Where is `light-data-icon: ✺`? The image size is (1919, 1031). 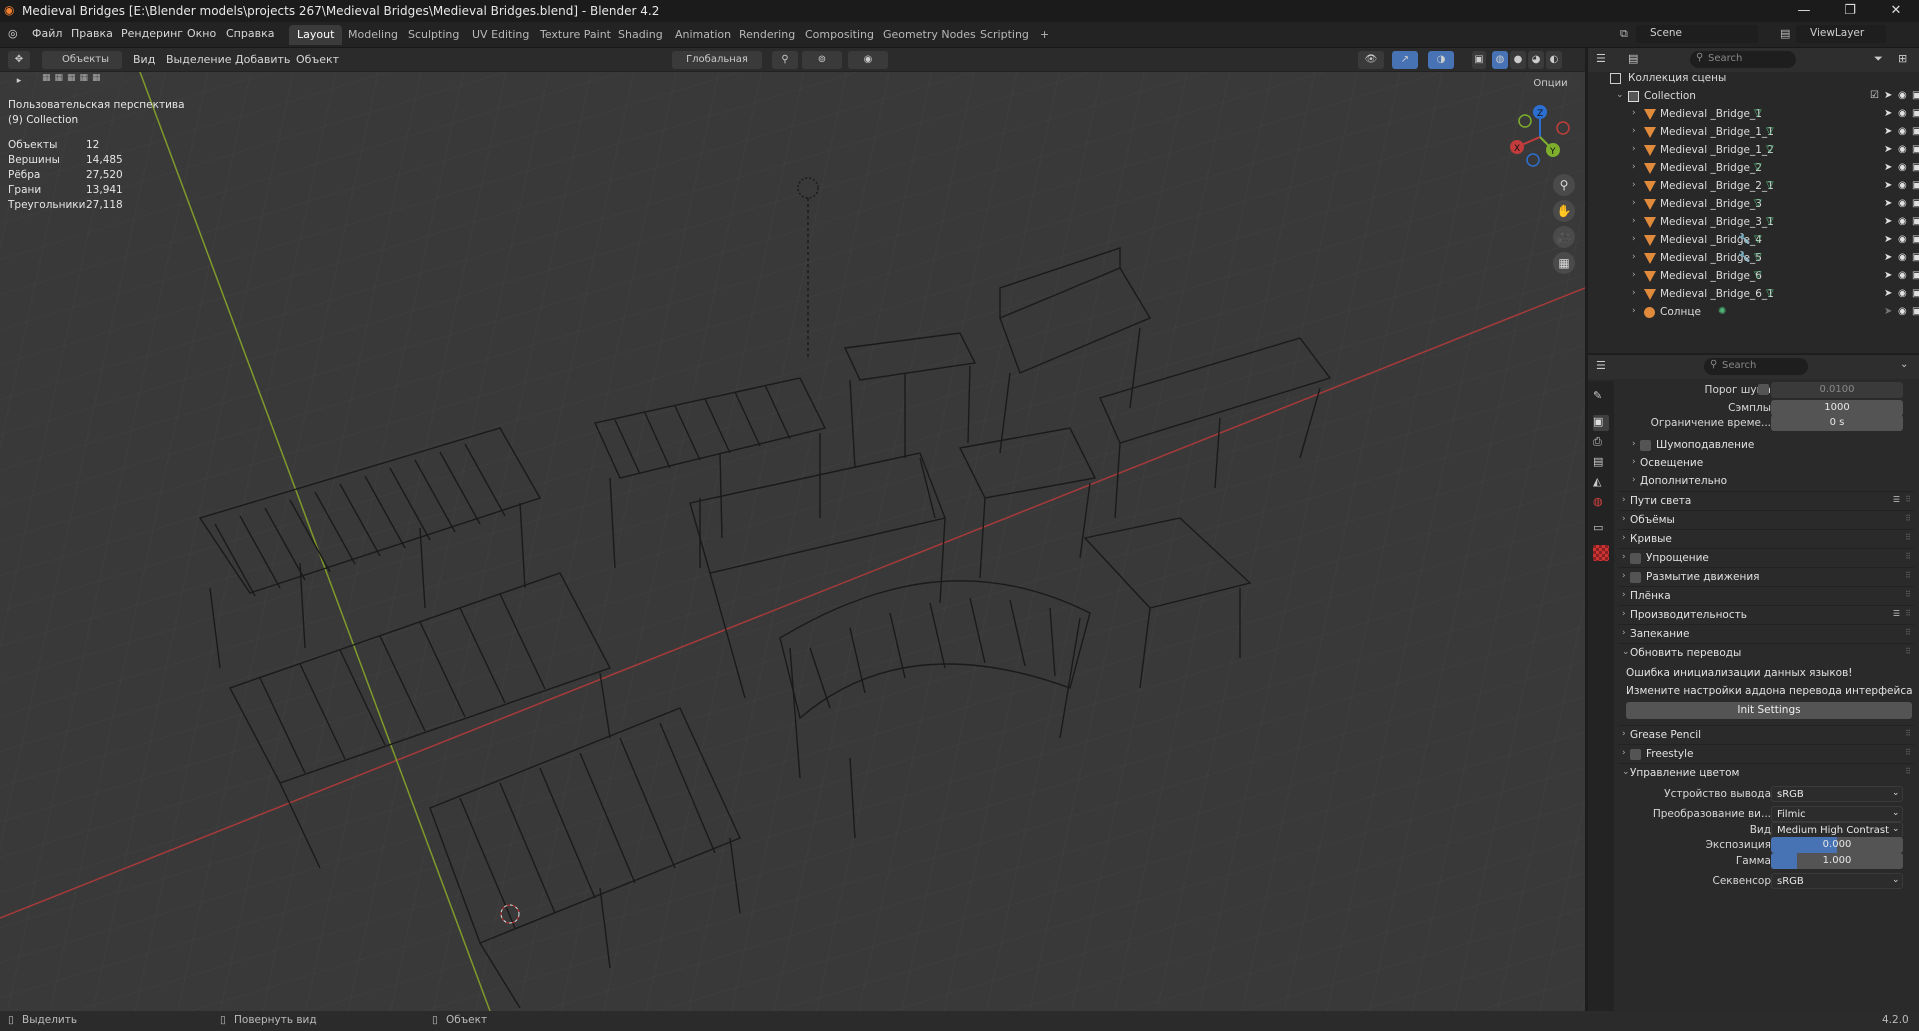
light-data-icon: ✺ is located at coordinates (1722, 311).